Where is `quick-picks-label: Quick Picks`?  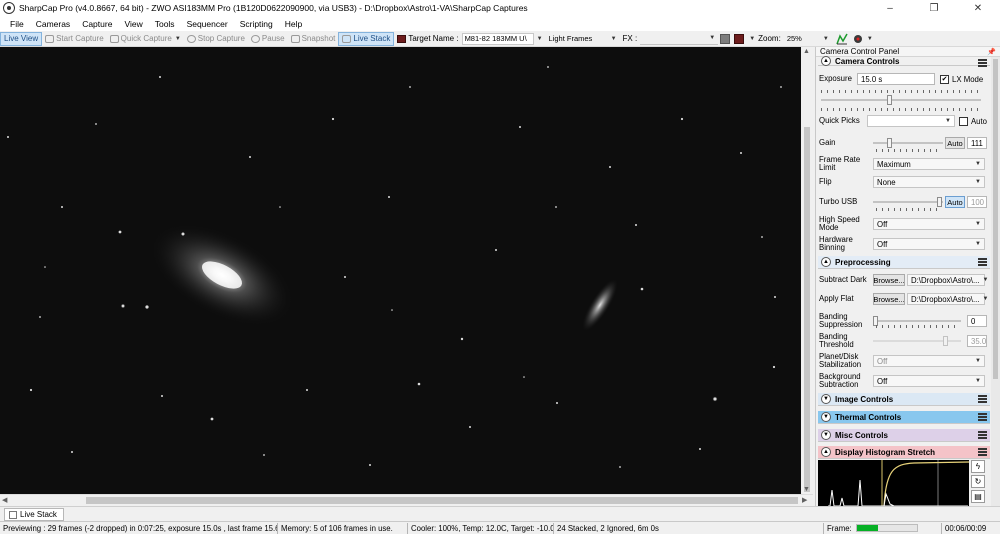 quick-picks-label: Quick Picks is located at coordinates (839, 120).